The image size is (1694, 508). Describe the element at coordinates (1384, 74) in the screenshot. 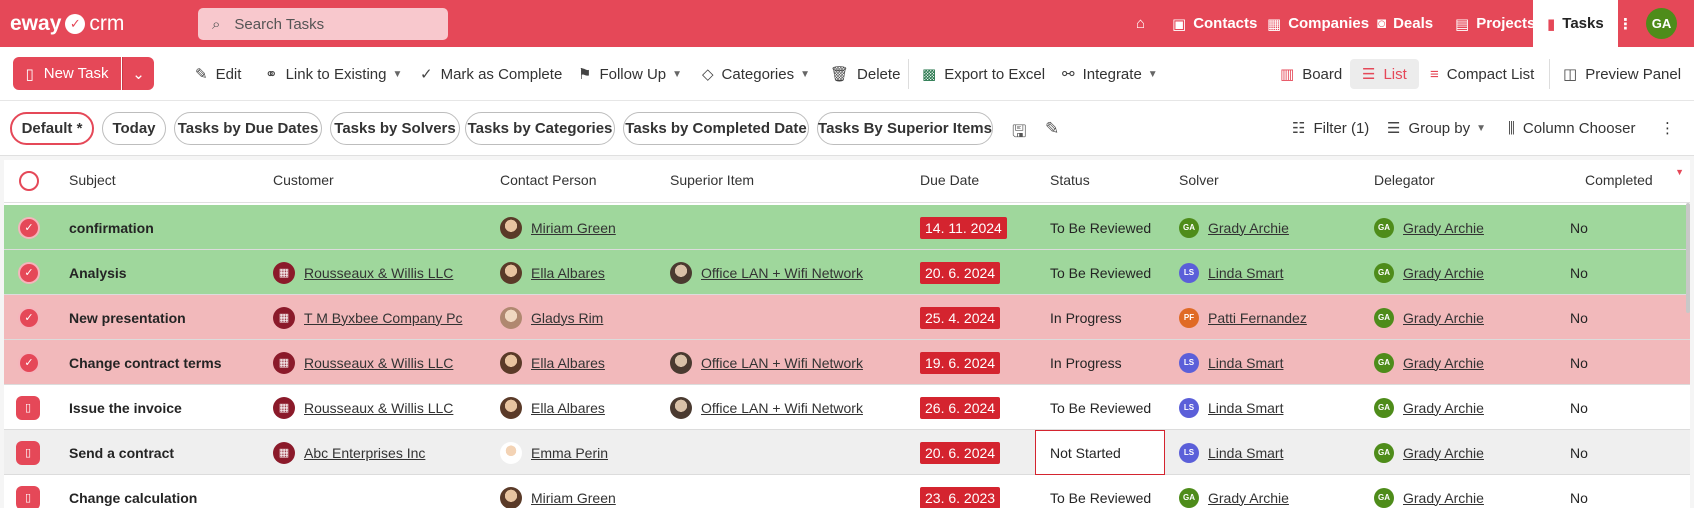

I see `list-view-button: ☰ List` at that location.